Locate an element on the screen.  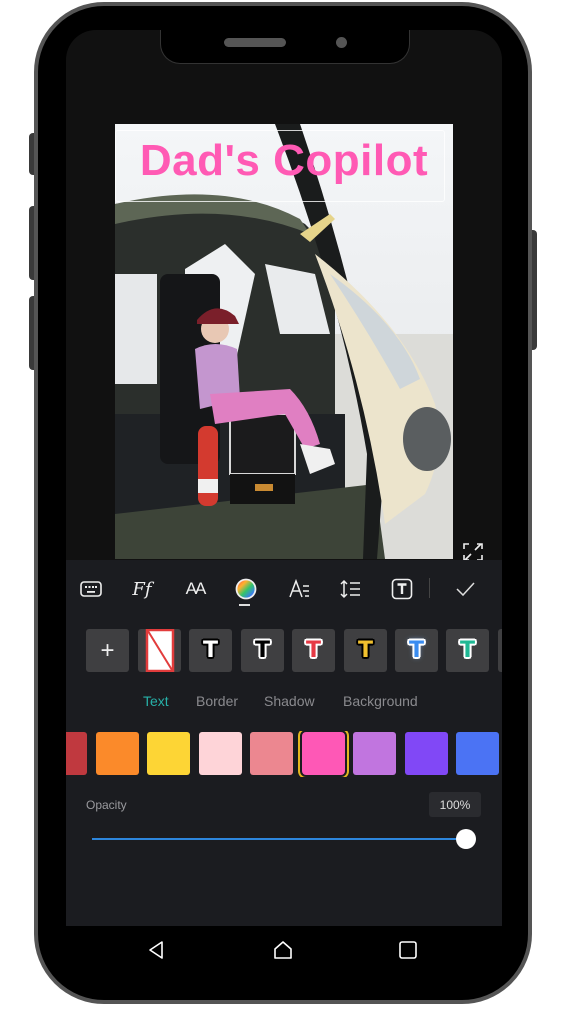
no-style-icon is located at coordinates (159, 650).